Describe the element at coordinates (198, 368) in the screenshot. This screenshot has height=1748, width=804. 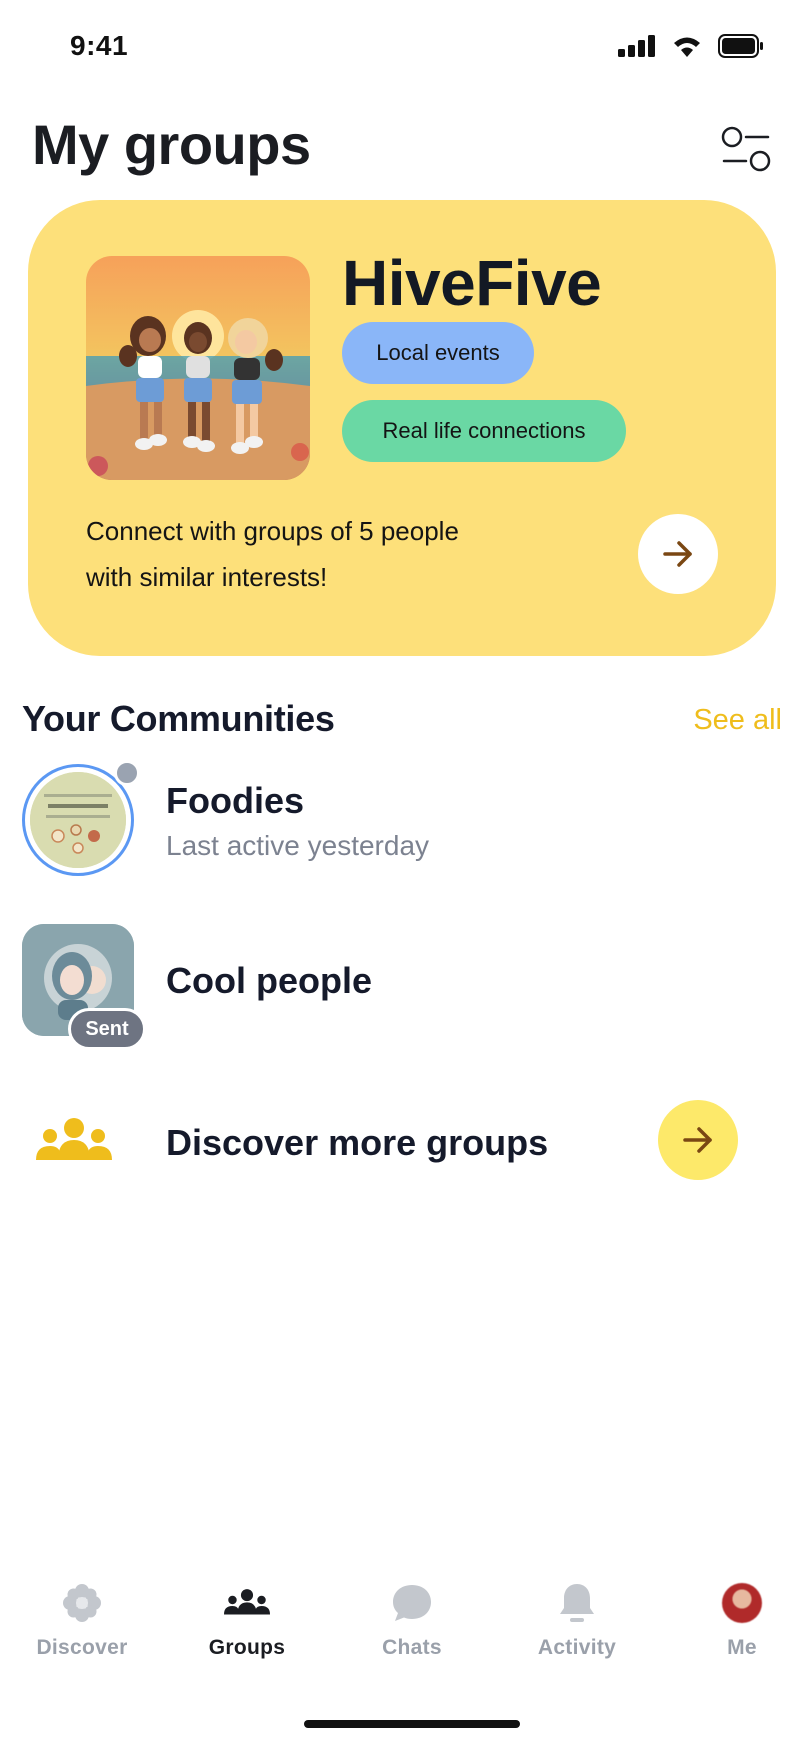
I see `hivefive-illustration` at that location.